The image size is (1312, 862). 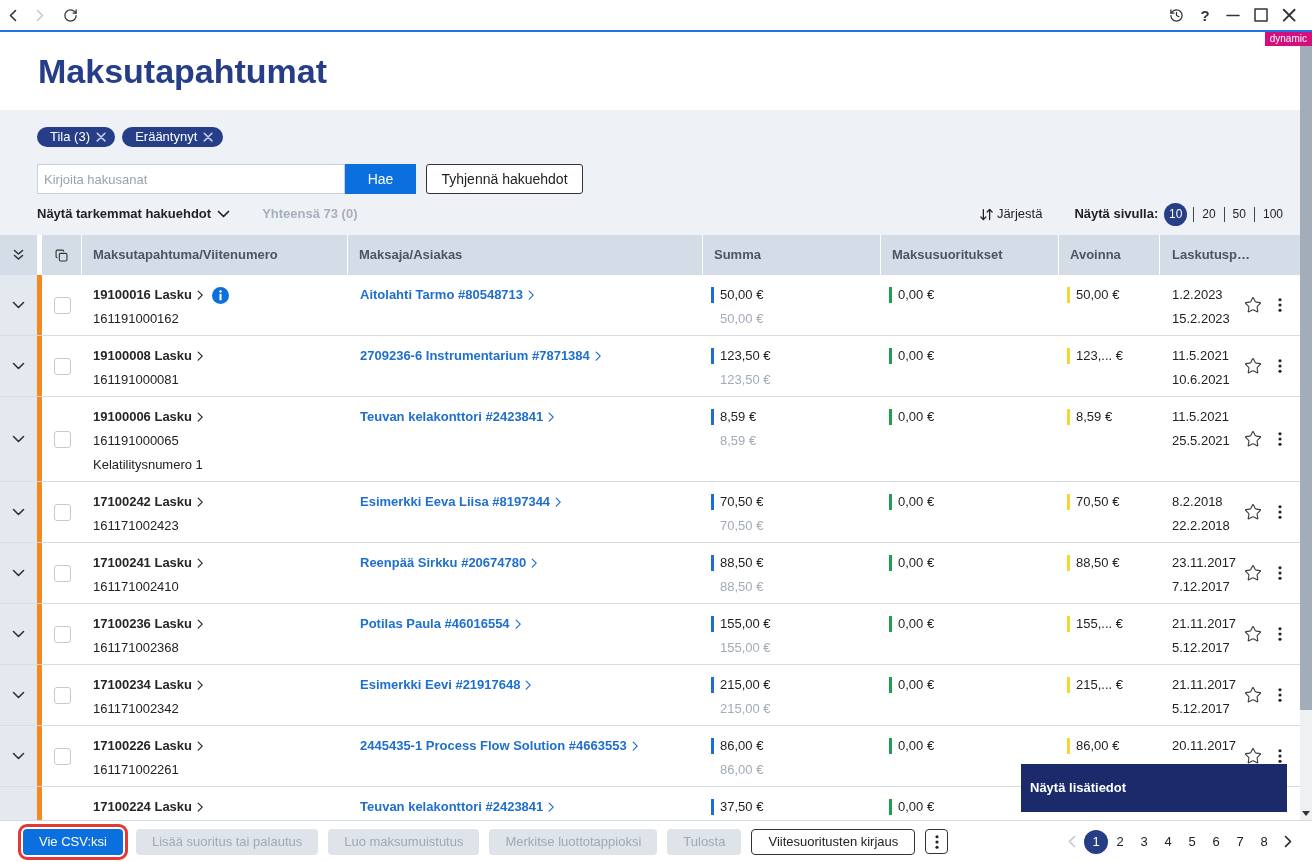 I want to click on double-chevron-down-icon, so click(x=18, y=255).